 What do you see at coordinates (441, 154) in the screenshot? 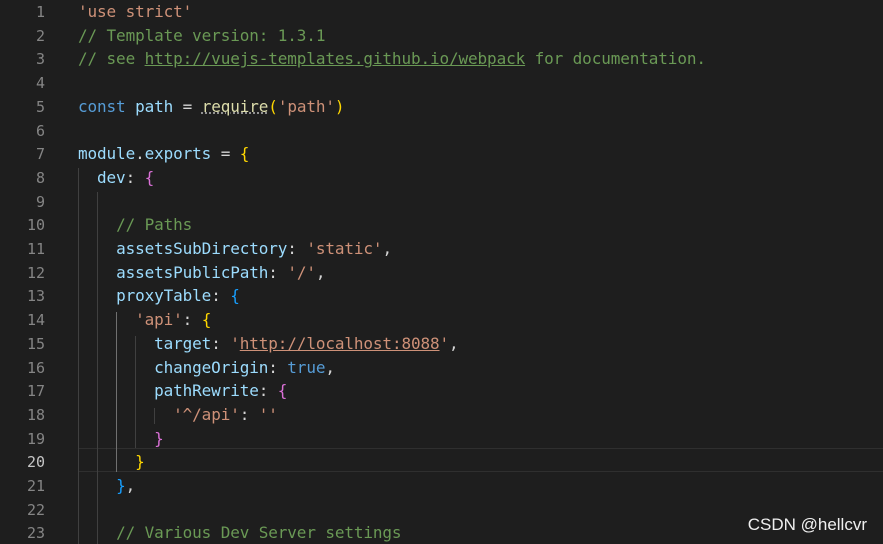
I see `code-line: 7 module.exports = {` at bounding box center [441, 154].